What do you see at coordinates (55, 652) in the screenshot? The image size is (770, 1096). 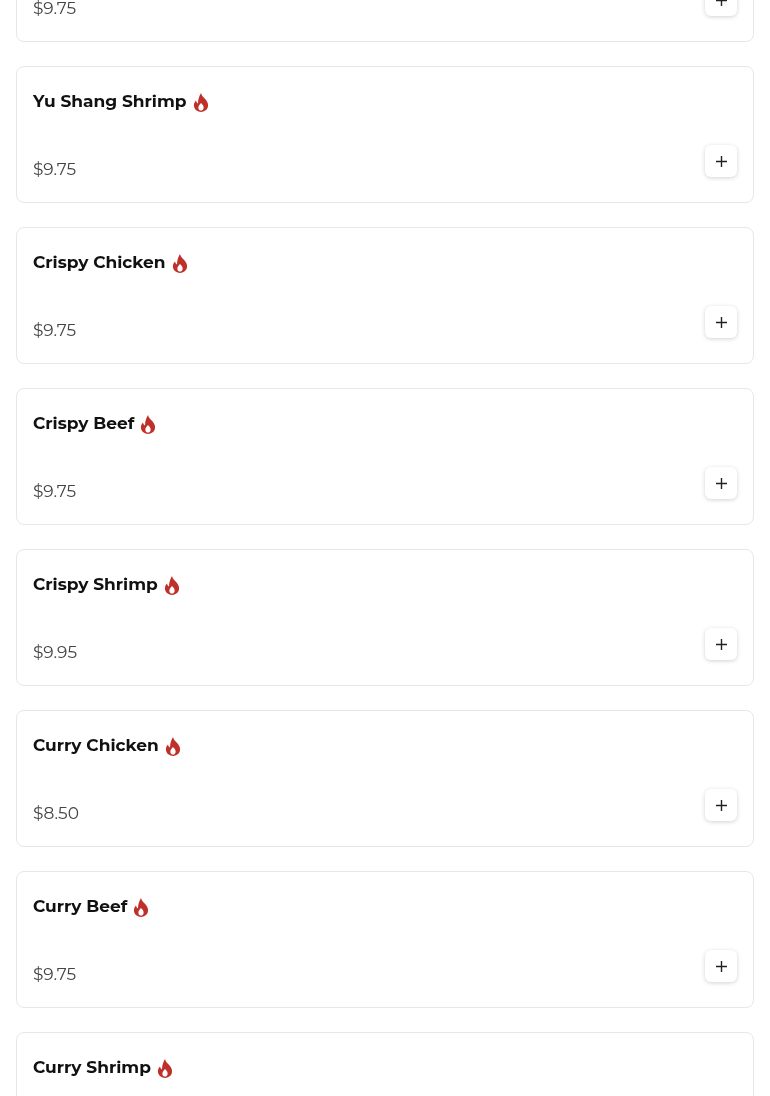 I see `item-price: $9.95` at bounding box center [55, 652].